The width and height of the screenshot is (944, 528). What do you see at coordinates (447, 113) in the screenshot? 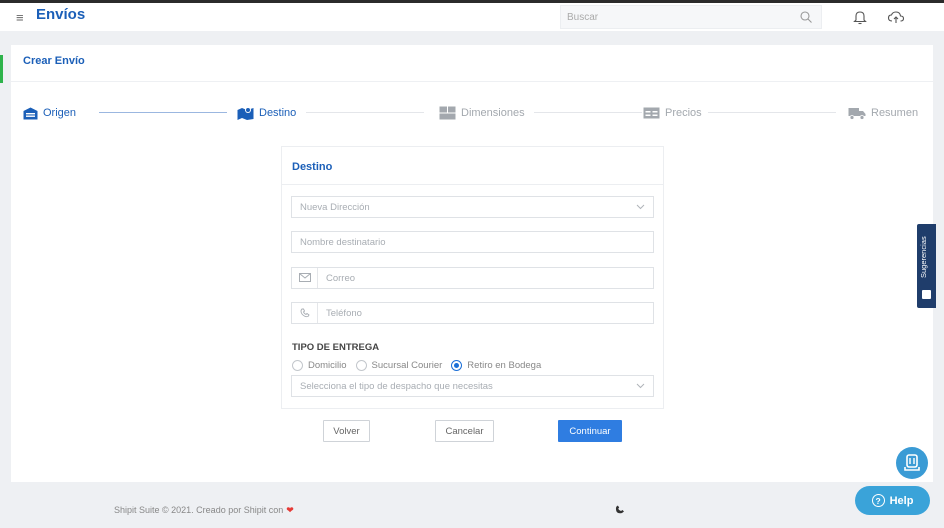
I see `boxes-icon` at bounding box center [447, 113].